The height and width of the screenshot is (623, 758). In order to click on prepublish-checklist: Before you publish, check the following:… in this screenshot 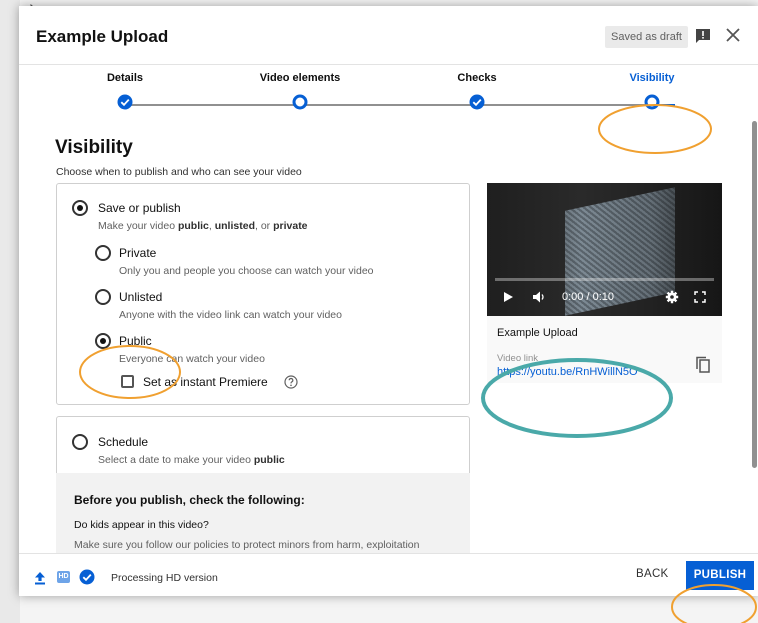, I will do `click(263, 513)`.